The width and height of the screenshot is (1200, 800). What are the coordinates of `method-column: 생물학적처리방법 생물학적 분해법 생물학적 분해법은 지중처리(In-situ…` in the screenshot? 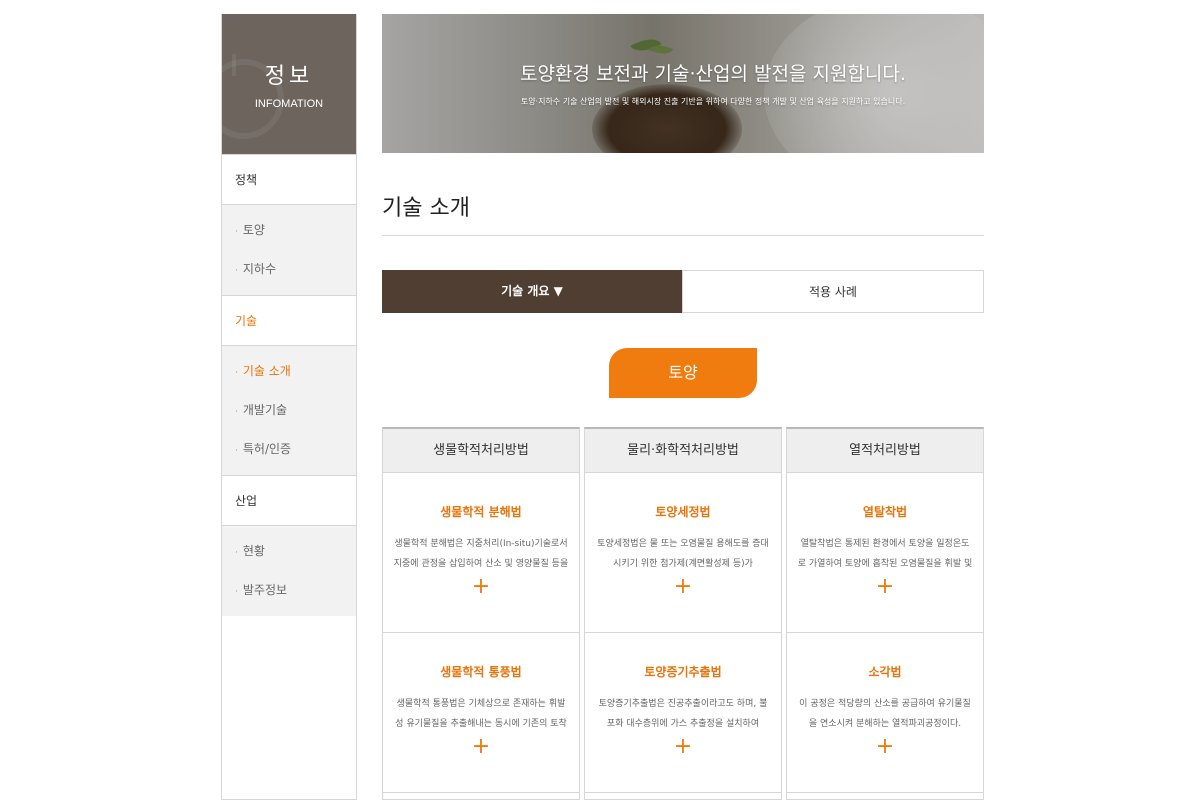 It's located at (481, 613).